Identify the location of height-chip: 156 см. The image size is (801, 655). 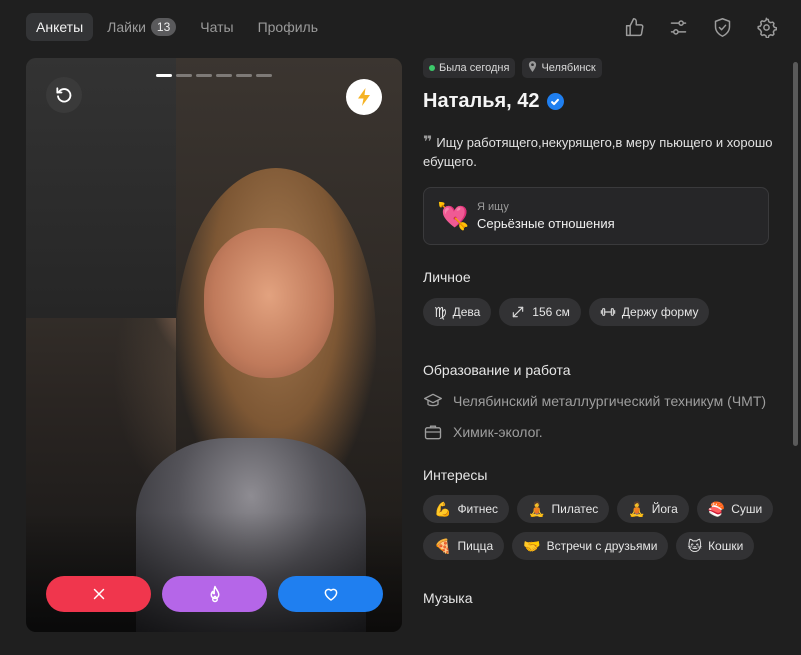
(540, 312).